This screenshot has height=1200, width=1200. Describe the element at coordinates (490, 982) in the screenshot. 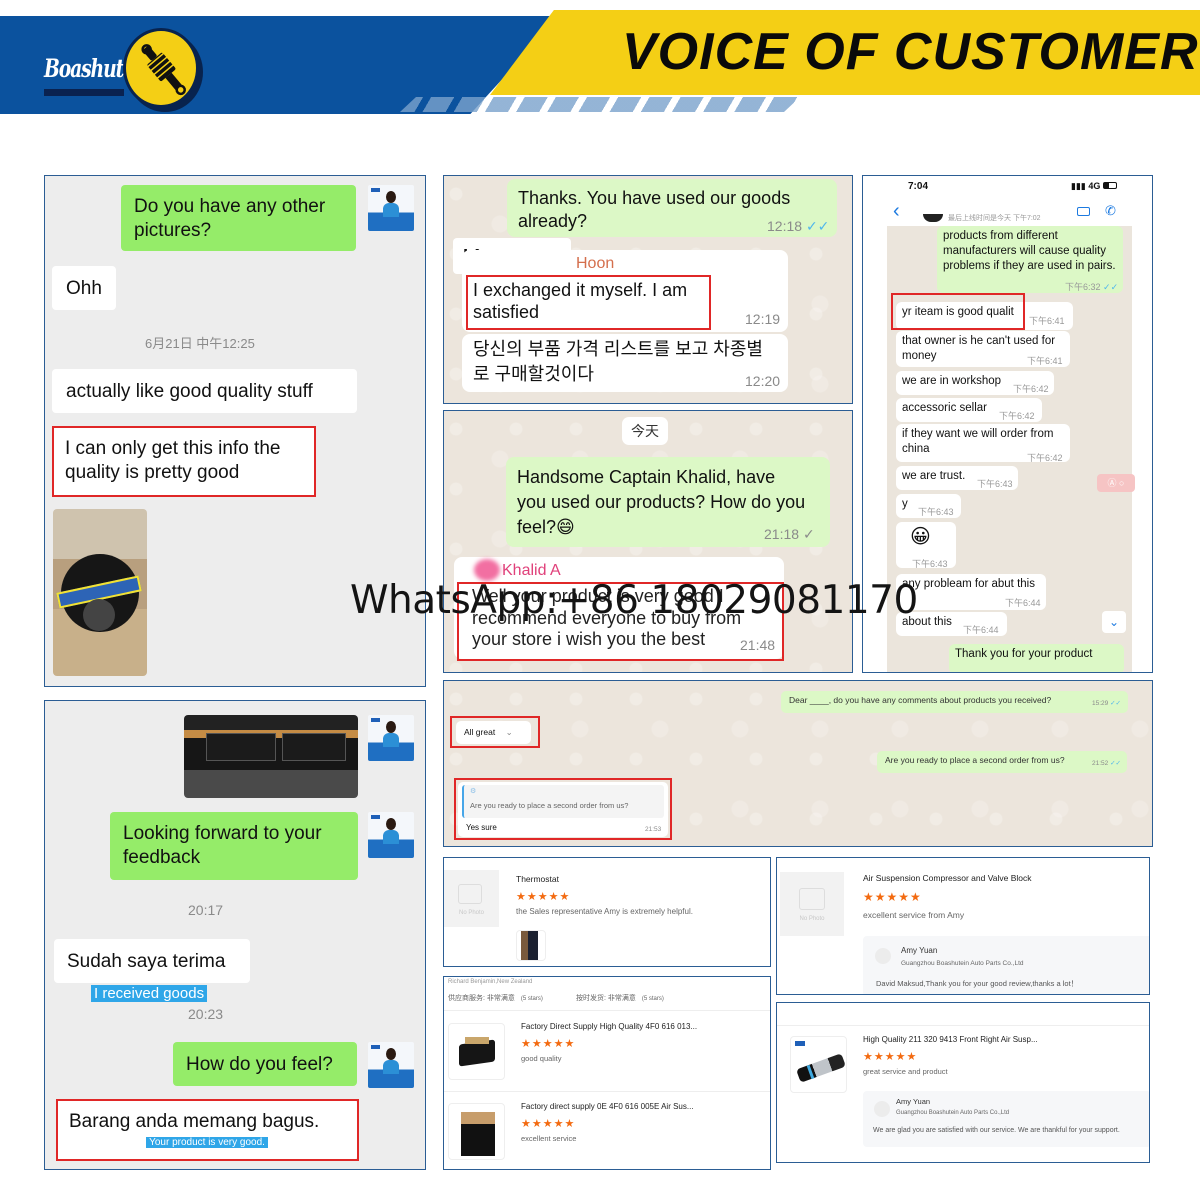

I see `reviewer-name: Richard Benjamin,New Zealand` at that location.